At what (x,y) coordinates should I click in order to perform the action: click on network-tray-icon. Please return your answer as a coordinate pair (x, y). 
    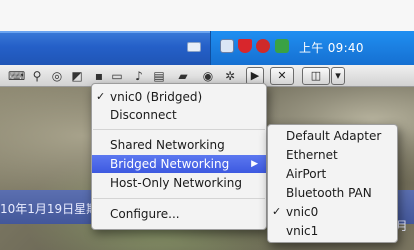
    Looking at the image, I should click on (282, 46).